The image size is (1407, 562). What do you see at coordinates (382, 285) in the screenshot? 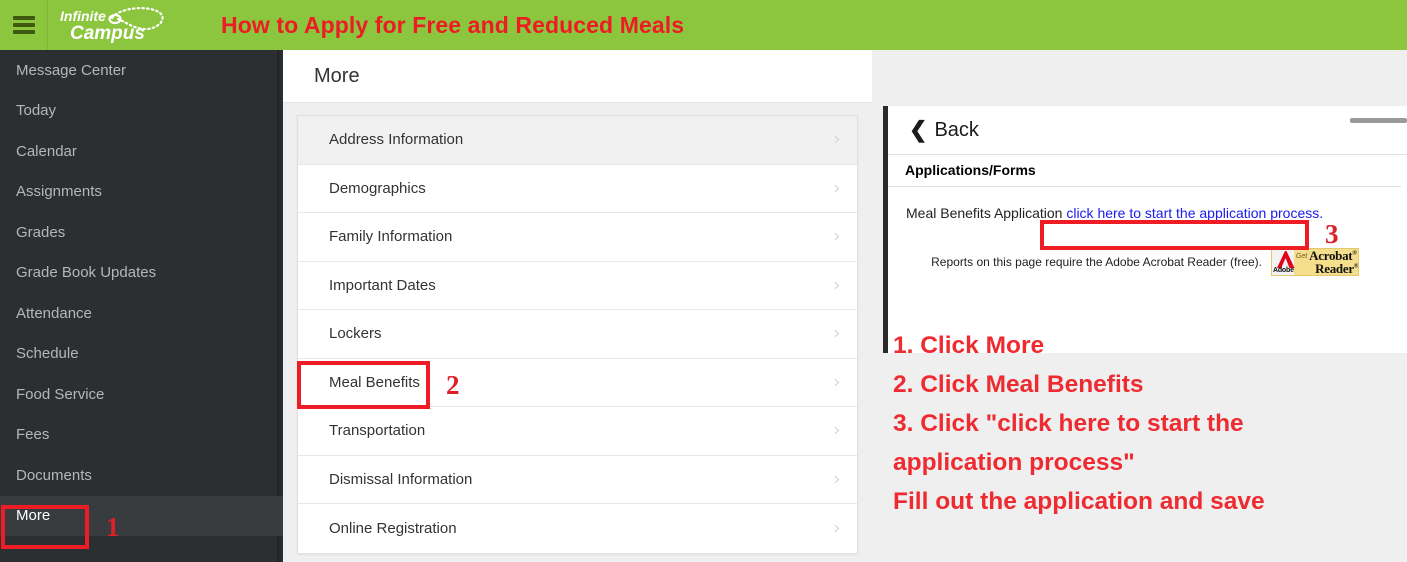
I see `more-item-label: Important Dates` at bounding box center [382, 285].